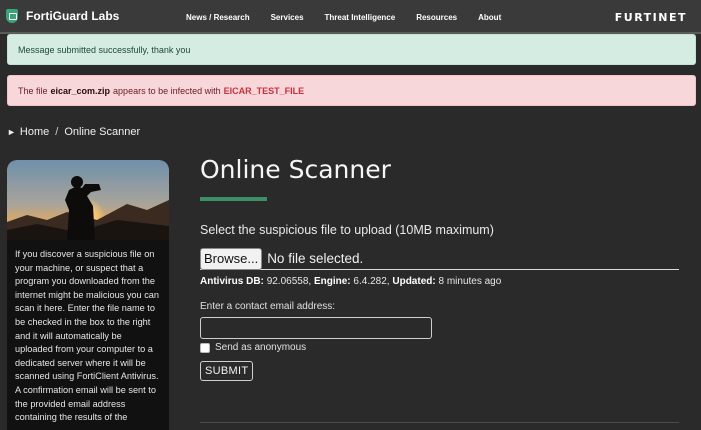  Describe the element at coordinates (167, 90) in the screenshot. I see `infection-middle: appears to be infected with` at that location.